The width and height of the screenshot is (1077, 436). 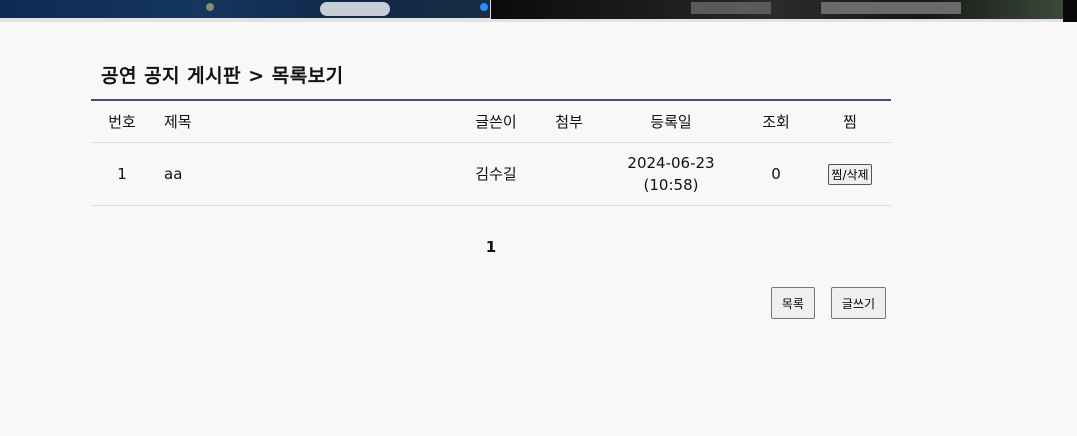 What do you see at coordinates (122, 174) in the screenshot?
I see `post-number: 1` at bounding box center [122, 174].